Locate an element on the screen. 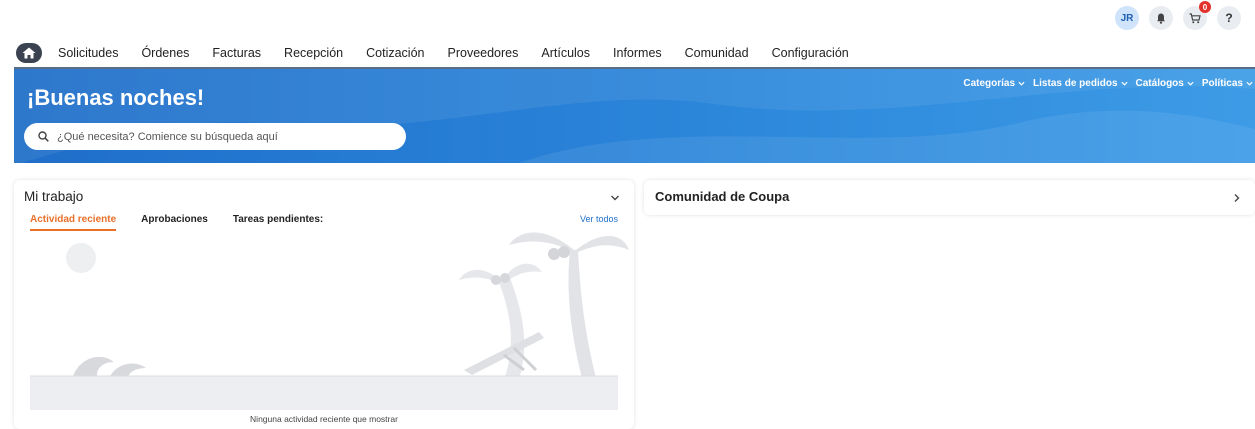 This screenshot has width=1255, height=429. empty-state-message: Ninguna actividad reciente que mostrar is located at coordinates (324, 419).